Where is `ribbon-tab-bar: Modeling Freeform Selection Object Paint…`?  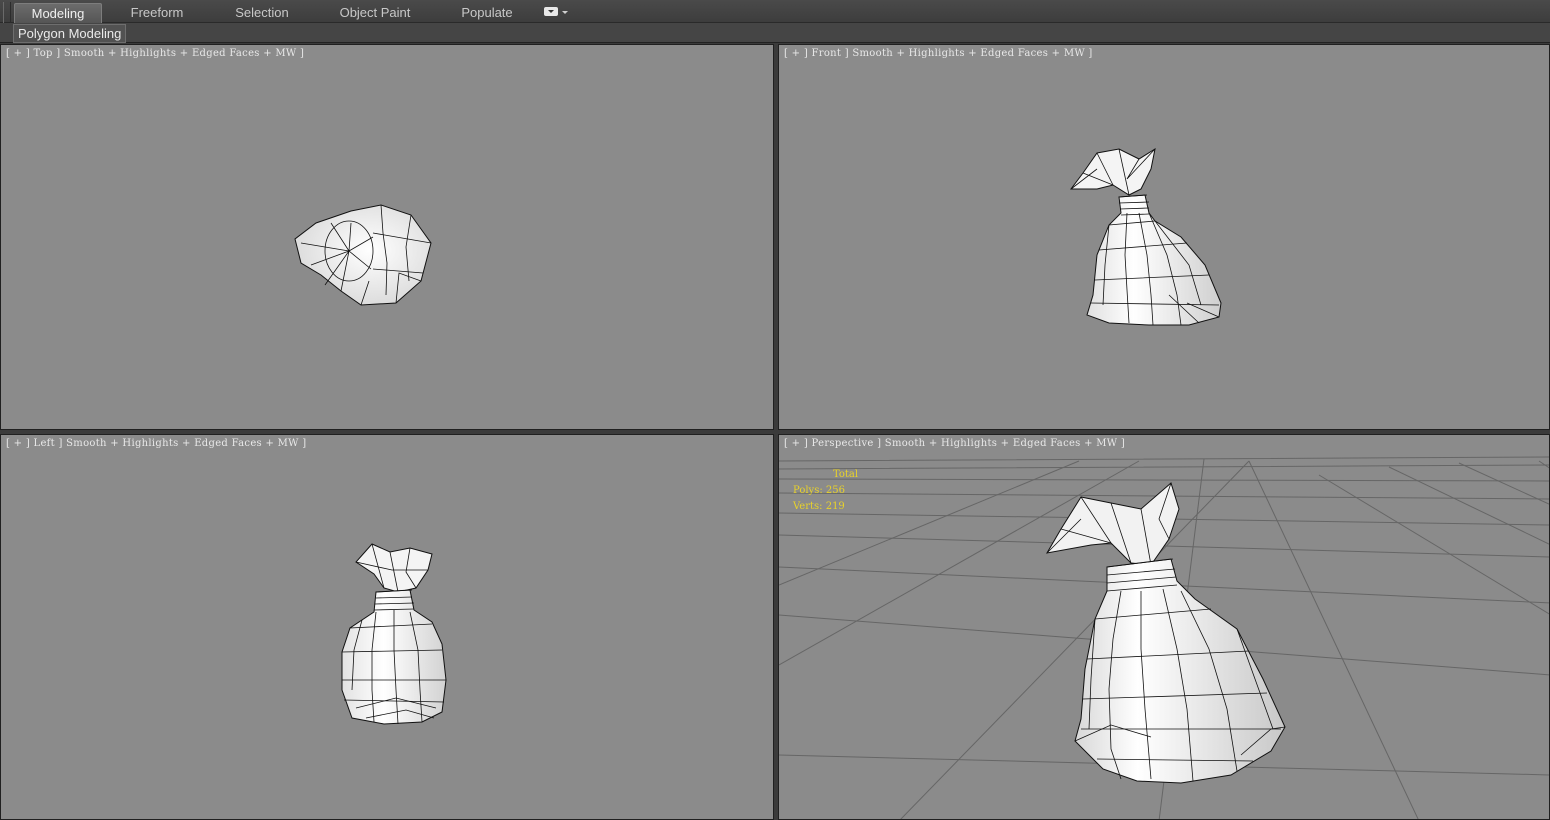
ribbon-tab-bar: Modeling Freeform Selection Object Paint… is located at coordinates (775, 20).